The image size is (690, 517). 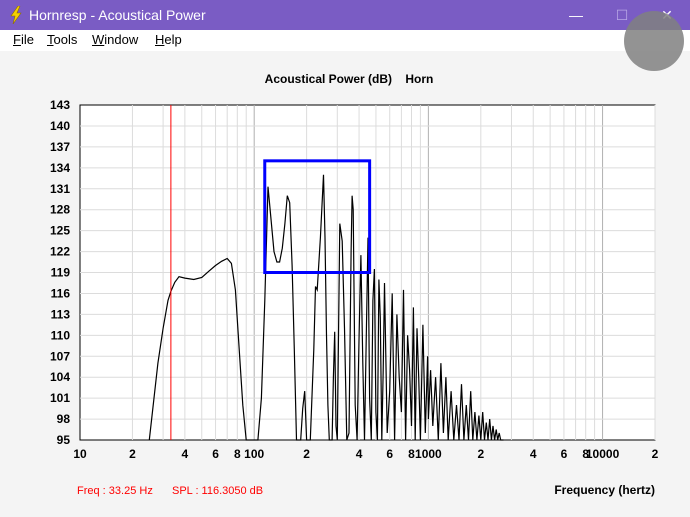 What do you see at coordinates (60, 168) in the screenshot?
I see `y-tick-label: 134` at bounding box center [60, 168].